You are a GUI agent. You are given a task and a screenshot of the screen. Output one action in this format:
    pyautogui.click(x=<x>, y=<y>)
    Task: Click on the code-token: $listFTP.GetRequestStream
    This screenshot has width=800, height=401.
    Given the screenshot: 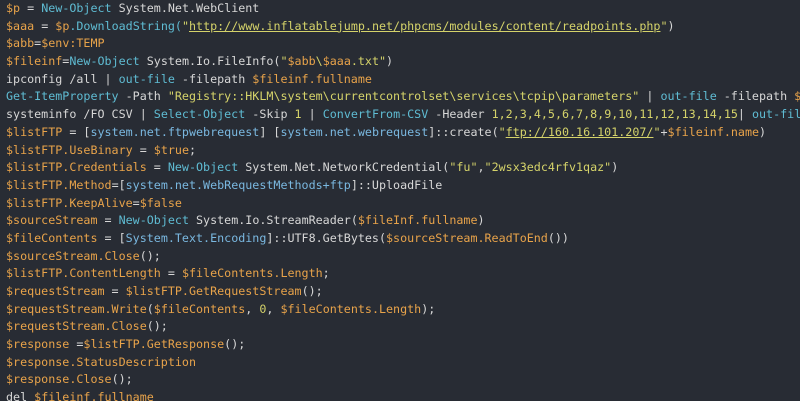 What is the action you would take?
    pyautogui.click(x=213, y=291)
    